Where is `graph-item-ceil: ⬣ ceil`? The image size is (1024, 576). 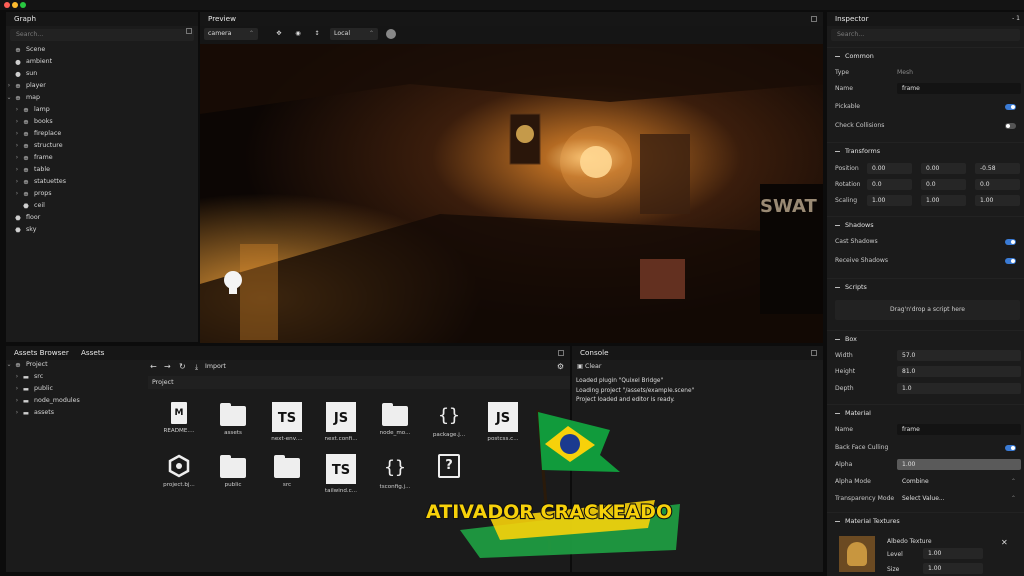
graph-item-ceil: ⬣ ceil is located at coordinates (102, 206).